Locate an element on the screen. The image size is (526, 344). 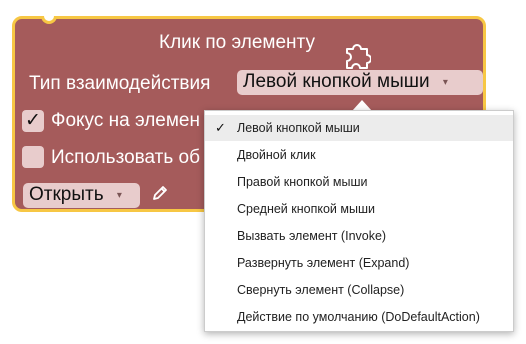
menu-item-label: Вызвать элемент (Invoke) is located at coordinates (312, 236).